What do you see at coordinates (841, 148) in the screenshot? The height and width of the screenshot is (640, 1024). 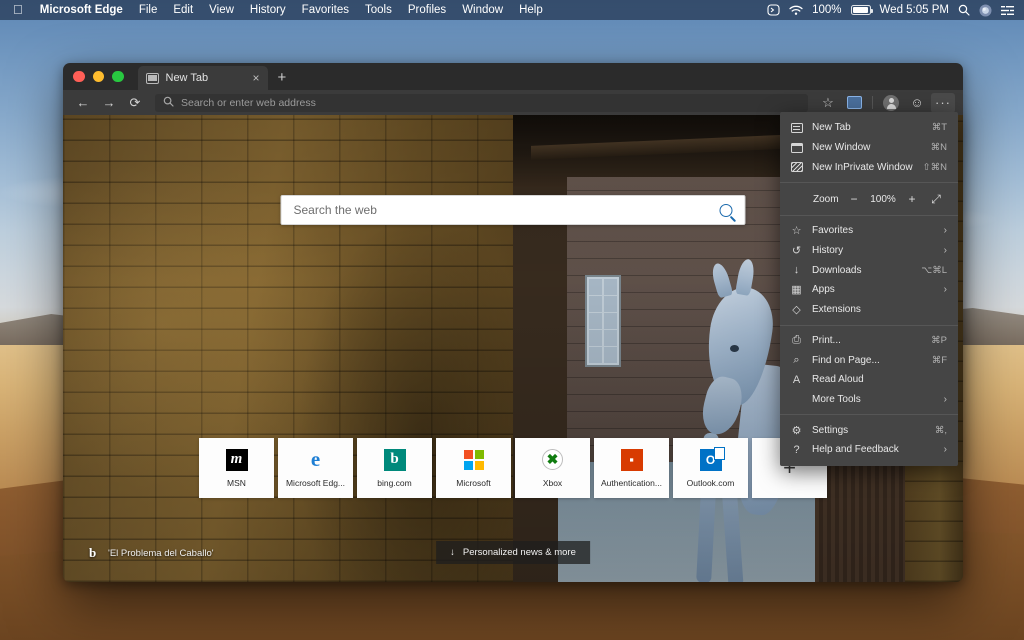 I see `menu-item-label: New Window` at bounding box center [841, 148].